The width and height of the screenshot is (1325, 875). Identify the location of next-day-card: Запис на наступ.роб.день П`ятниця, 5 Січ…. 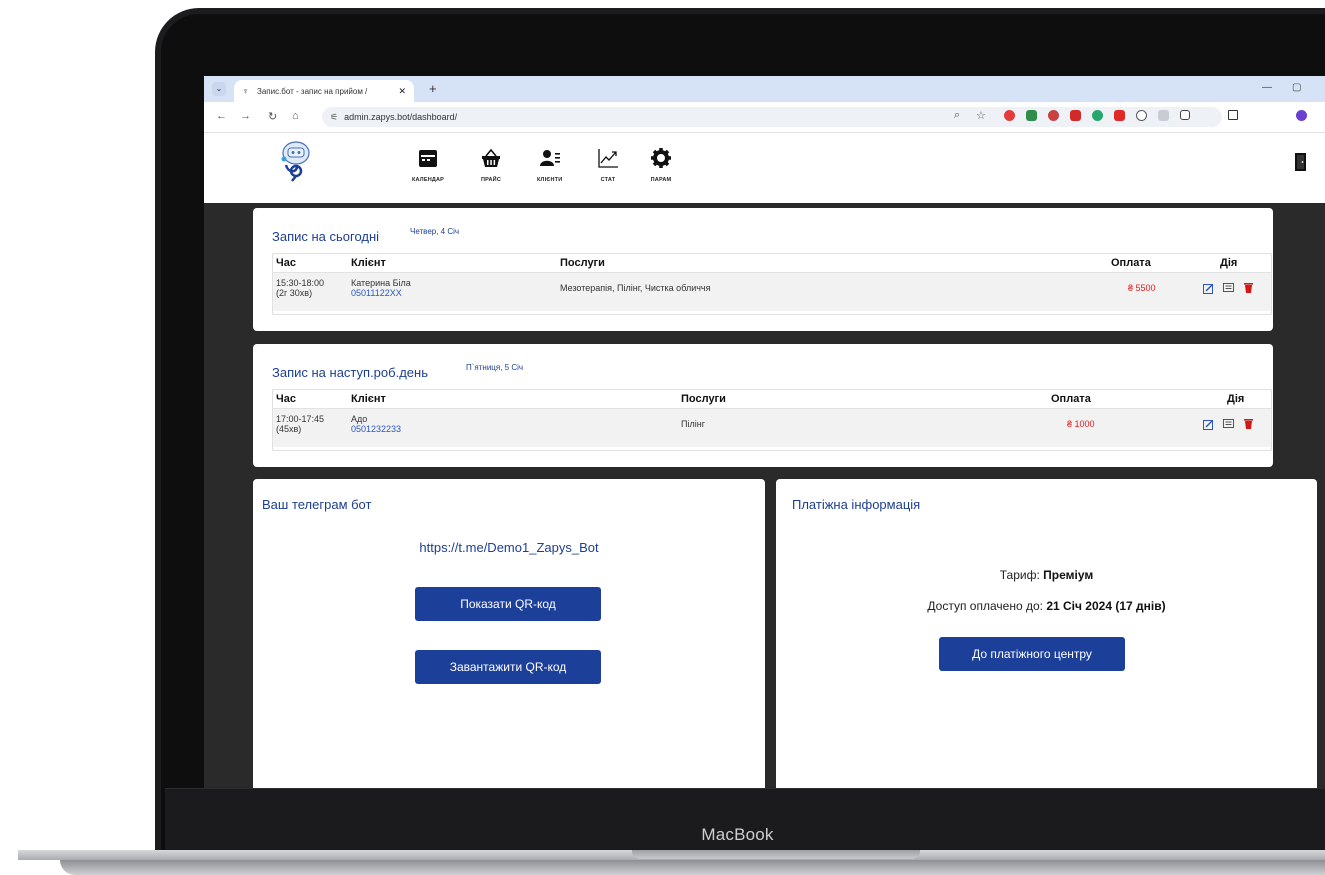
(763, 405).